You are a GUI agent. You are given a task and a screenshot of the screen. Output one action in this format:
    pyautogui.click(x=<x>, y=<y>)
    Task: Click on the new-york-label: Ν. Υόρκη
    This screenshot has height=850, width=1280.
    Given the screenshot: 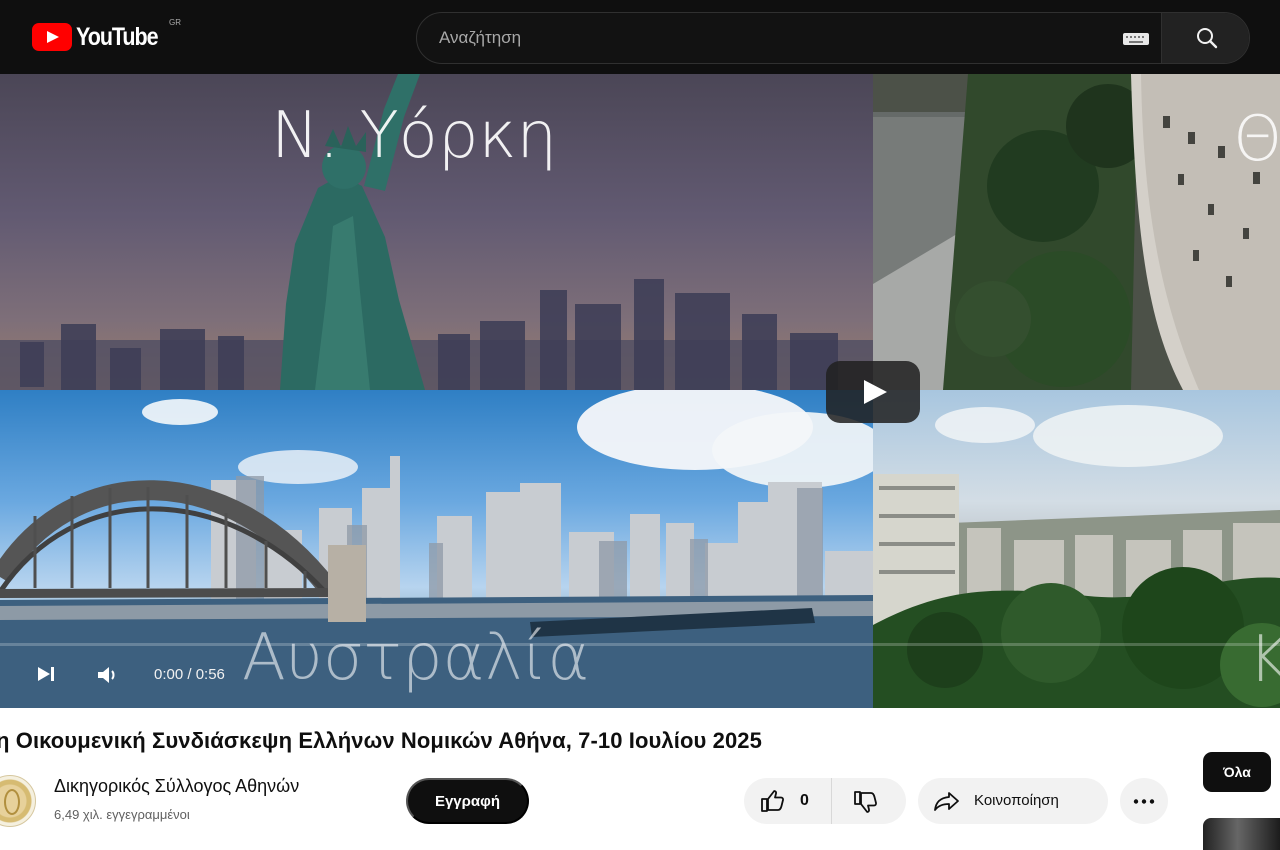 What is the action you would take?
    pyautogui.click(x=414, y=136)
    